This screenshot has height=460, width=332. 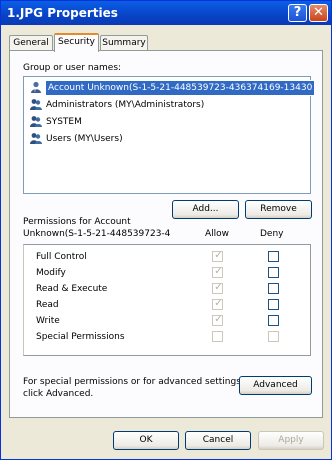 What do you see at coordinates (48, 321) in the screenshot?
I see `permission-label: Write` at bounding box center [48, 321].